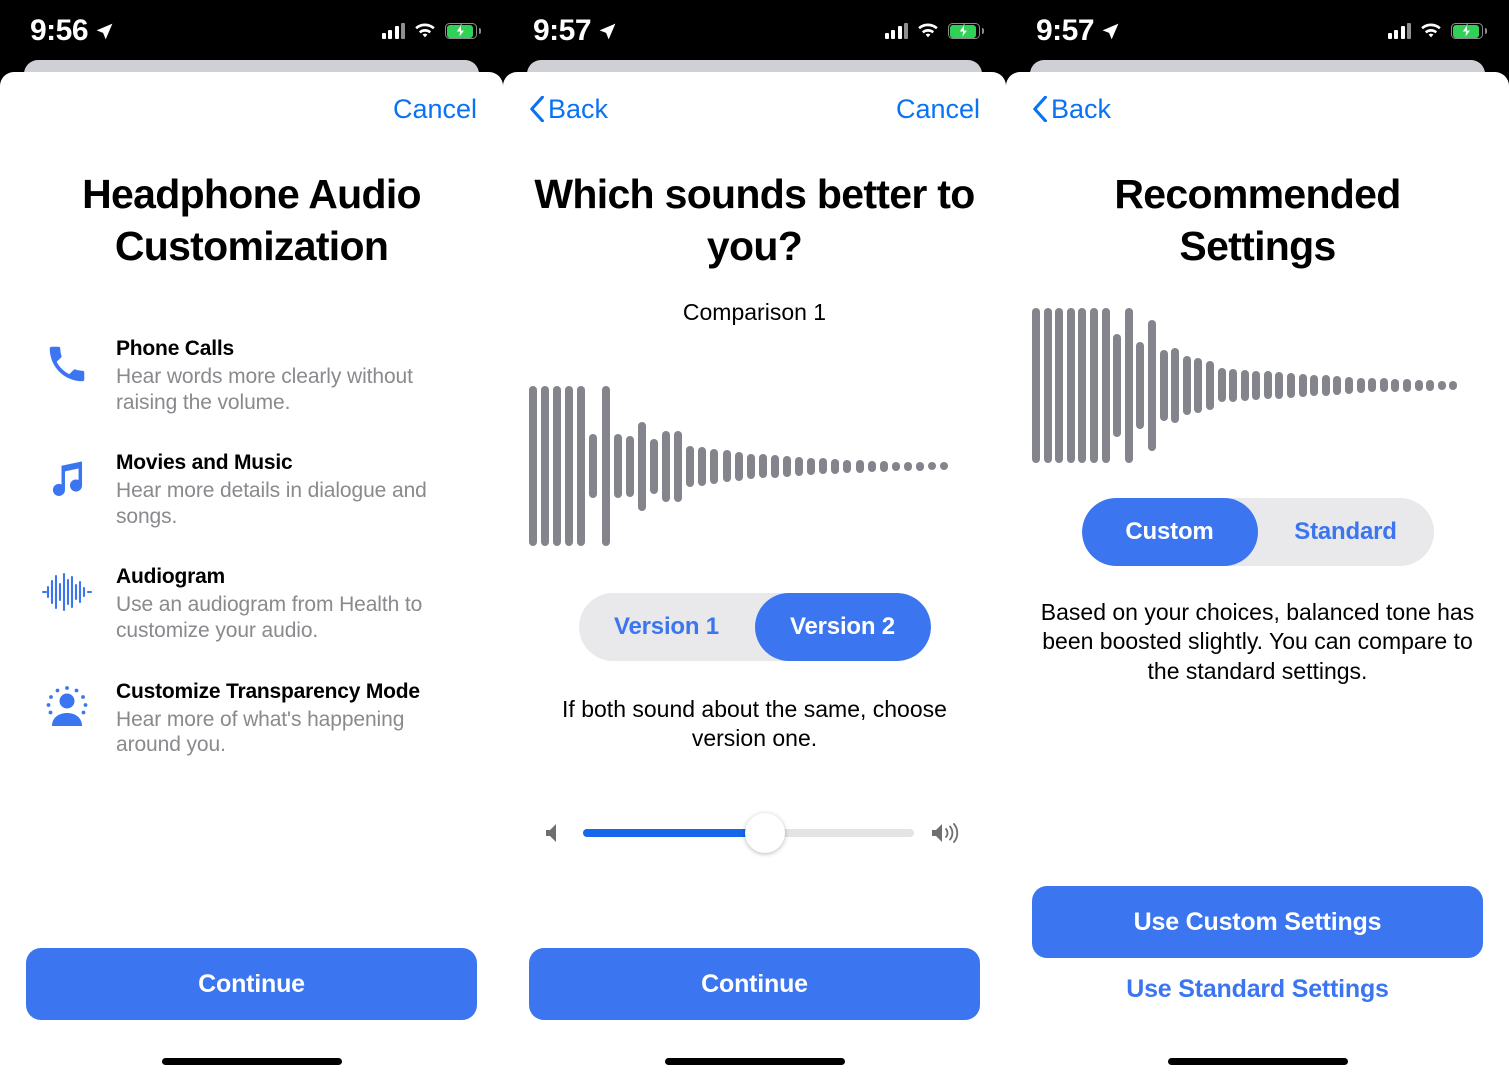 The image size is (1509, 1082). I want to click on transparency-person-icon, so click(67, 707).